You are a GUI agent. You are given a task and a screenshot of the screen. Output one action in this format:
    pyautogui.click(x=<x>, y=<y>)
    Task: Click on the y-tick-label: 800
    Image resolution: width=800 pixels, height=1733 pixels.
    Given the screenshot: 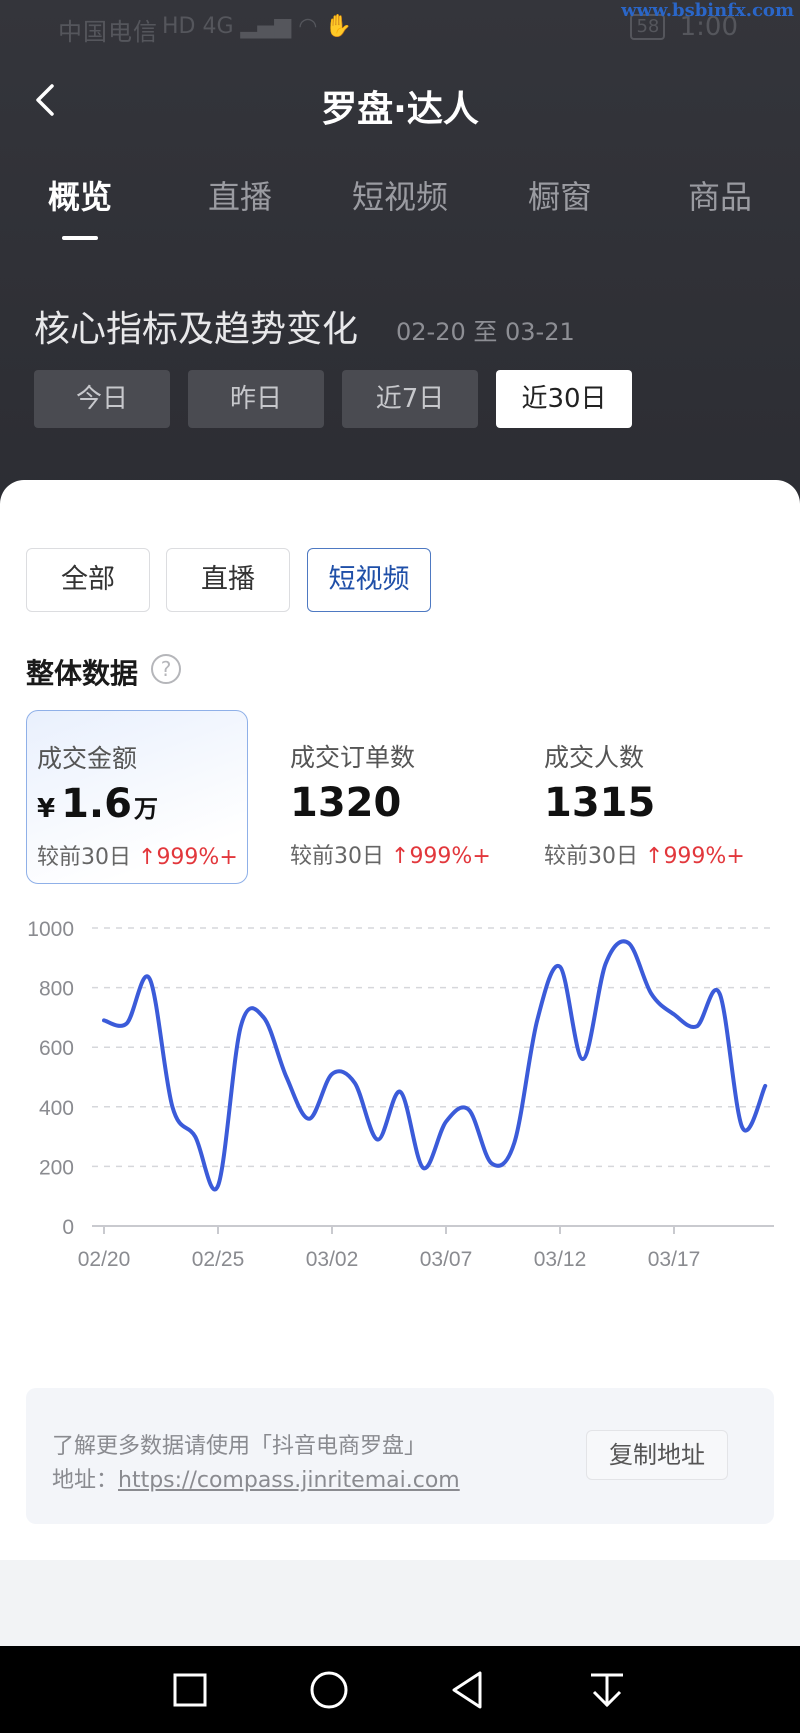 What is the action you would take?
    pyautogui.click(x=56, y=989)
    